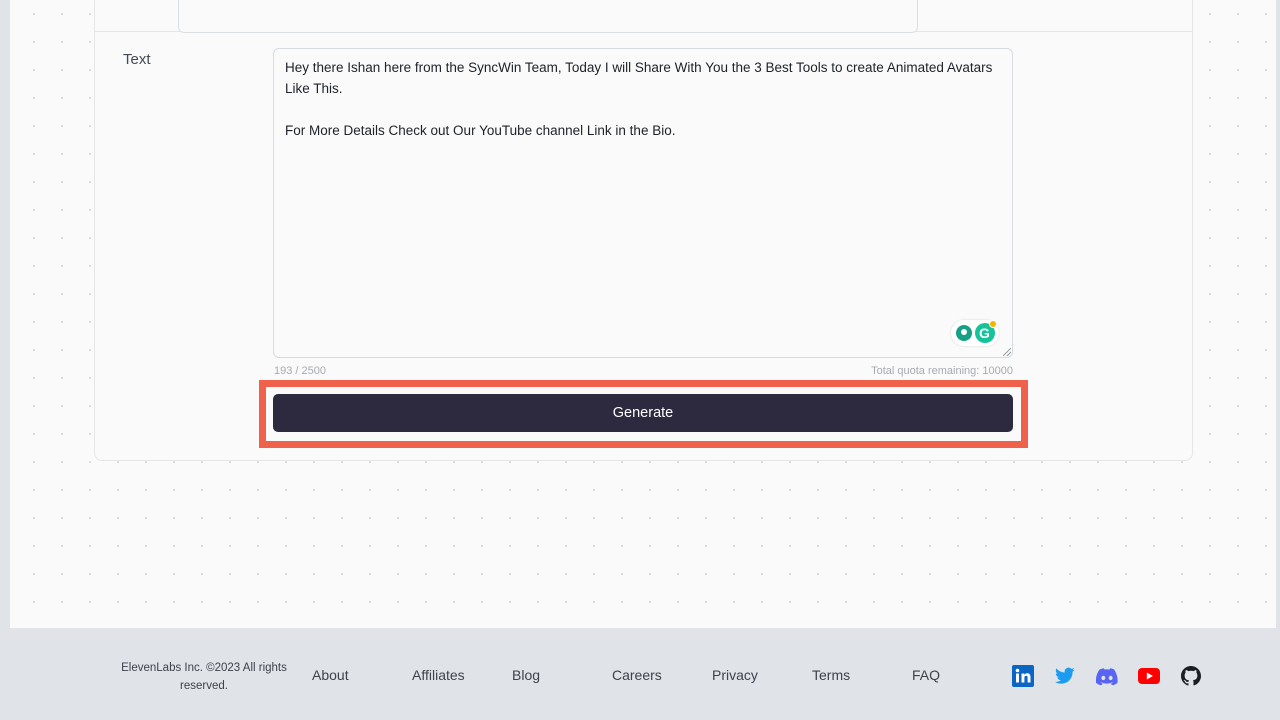 The image size is (1280, 720). What do you see at coordinates (1107, 676) in the screenshot?
I see `discord-icon` at bounding box center [1107, 676].